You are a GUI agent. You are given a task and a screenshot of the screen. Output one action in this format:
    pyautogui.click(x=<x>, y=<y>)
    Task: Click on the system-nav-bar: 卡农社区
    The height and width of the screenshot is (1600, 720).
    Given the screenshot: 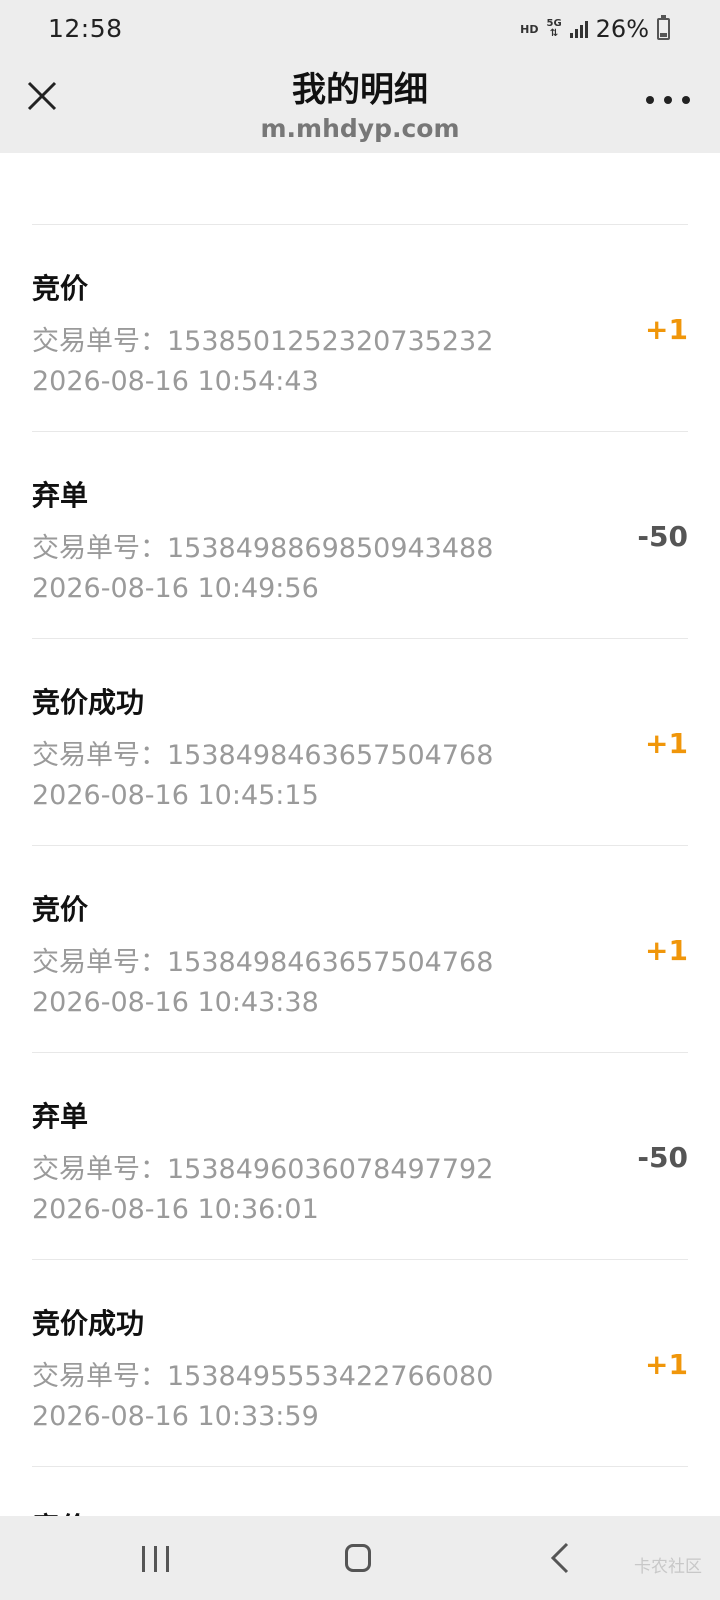 What is the action you would take?
    pyautogui.click(x=360, y=1558)
    